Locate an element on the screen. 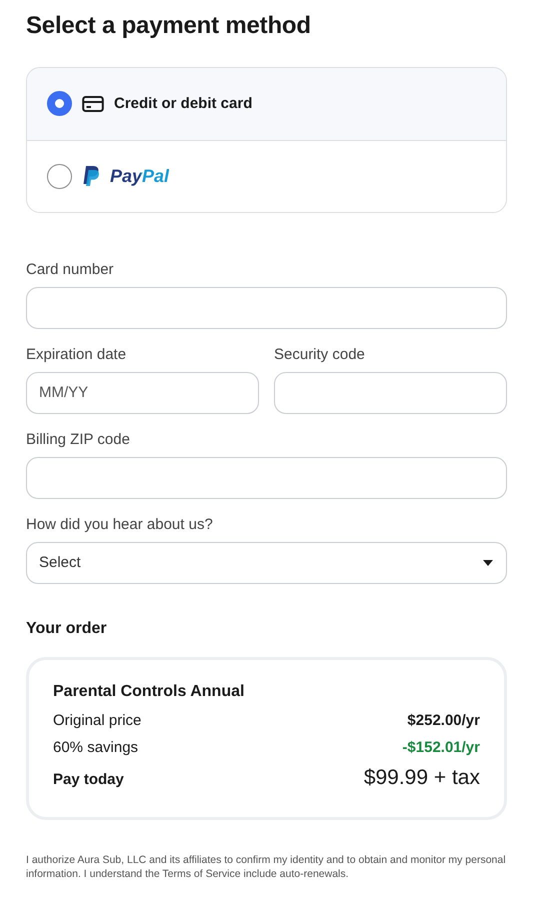 The height and width of the screenshot is (913, 544). field-label: Card number is located at coordinates (70, 269).